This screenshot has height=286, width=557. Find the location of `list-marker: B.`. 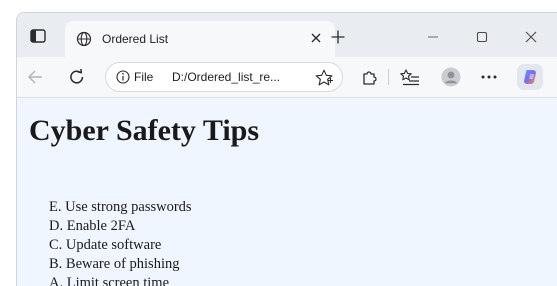

list-marker: B. is located at coordinates (56, 264).